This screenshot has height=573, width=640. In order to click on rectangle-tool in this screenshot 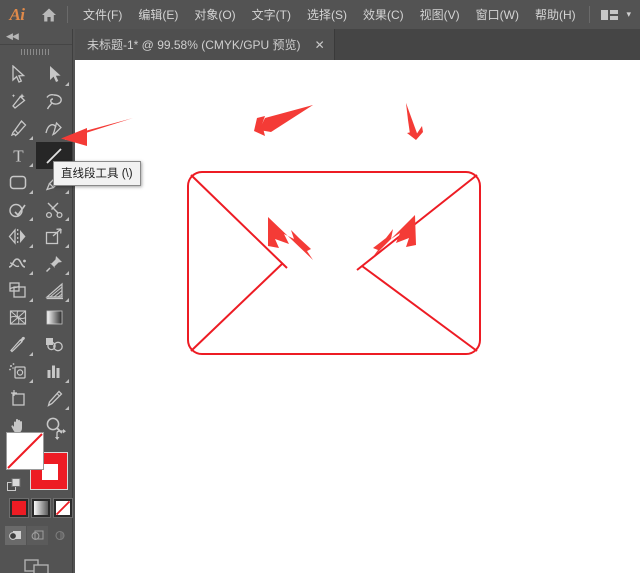, I will do `click(18, 182)`.